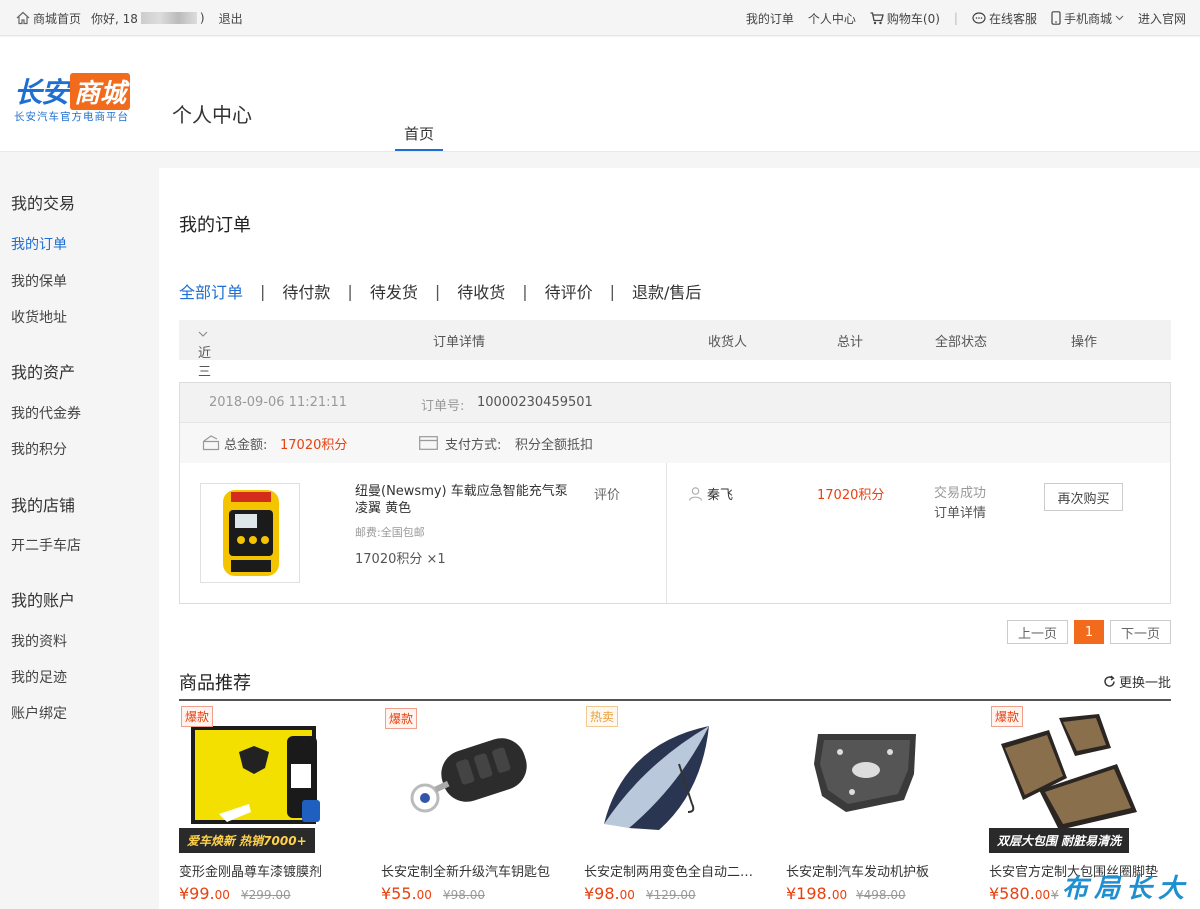  I want to click on payment-label: 支付方式:, so click(473, 445).